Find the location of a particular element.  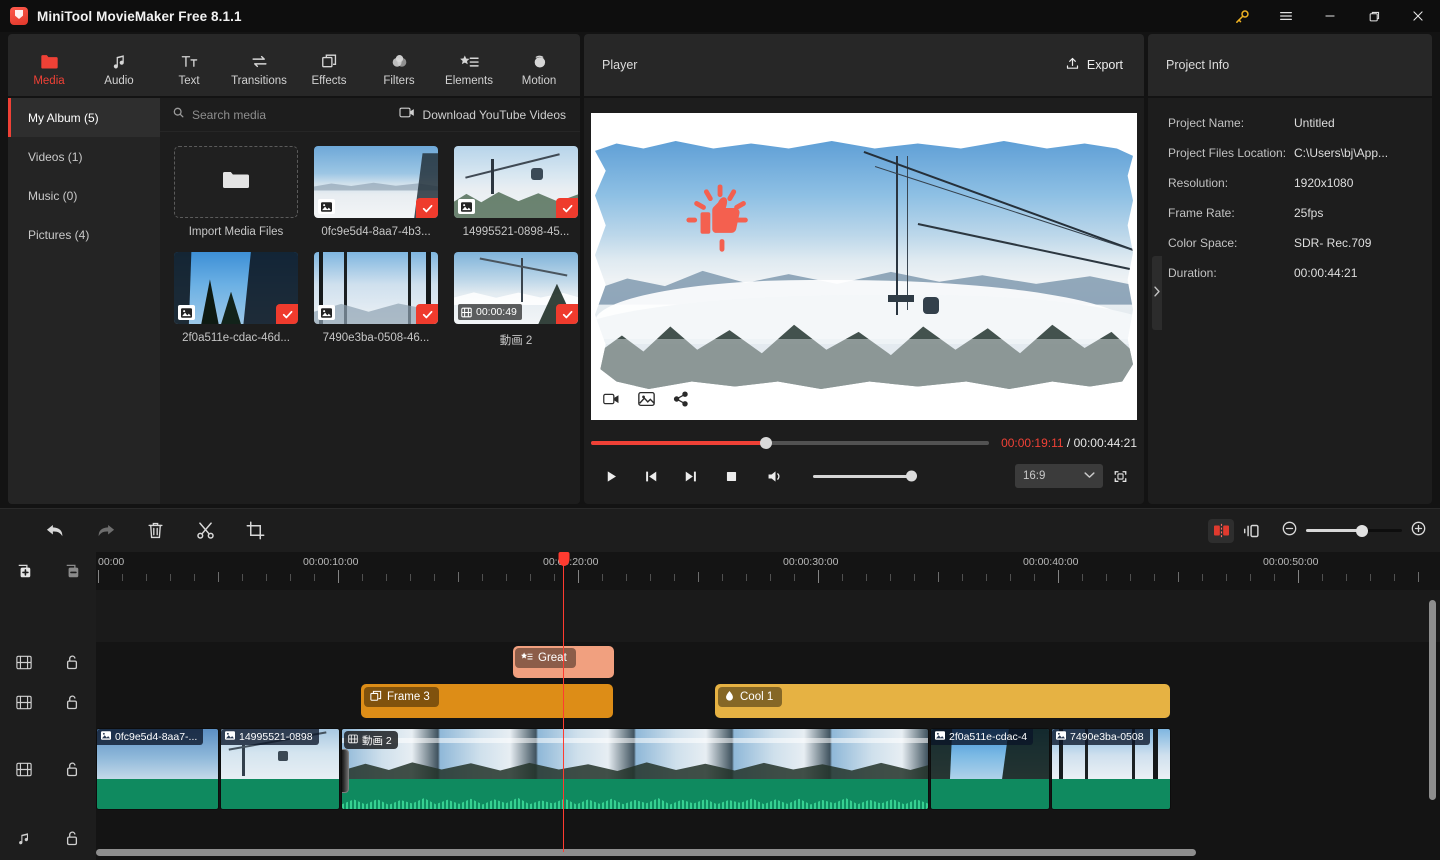

aspect-ratio-select: 16:9 is located at coordinates (1059, 476).